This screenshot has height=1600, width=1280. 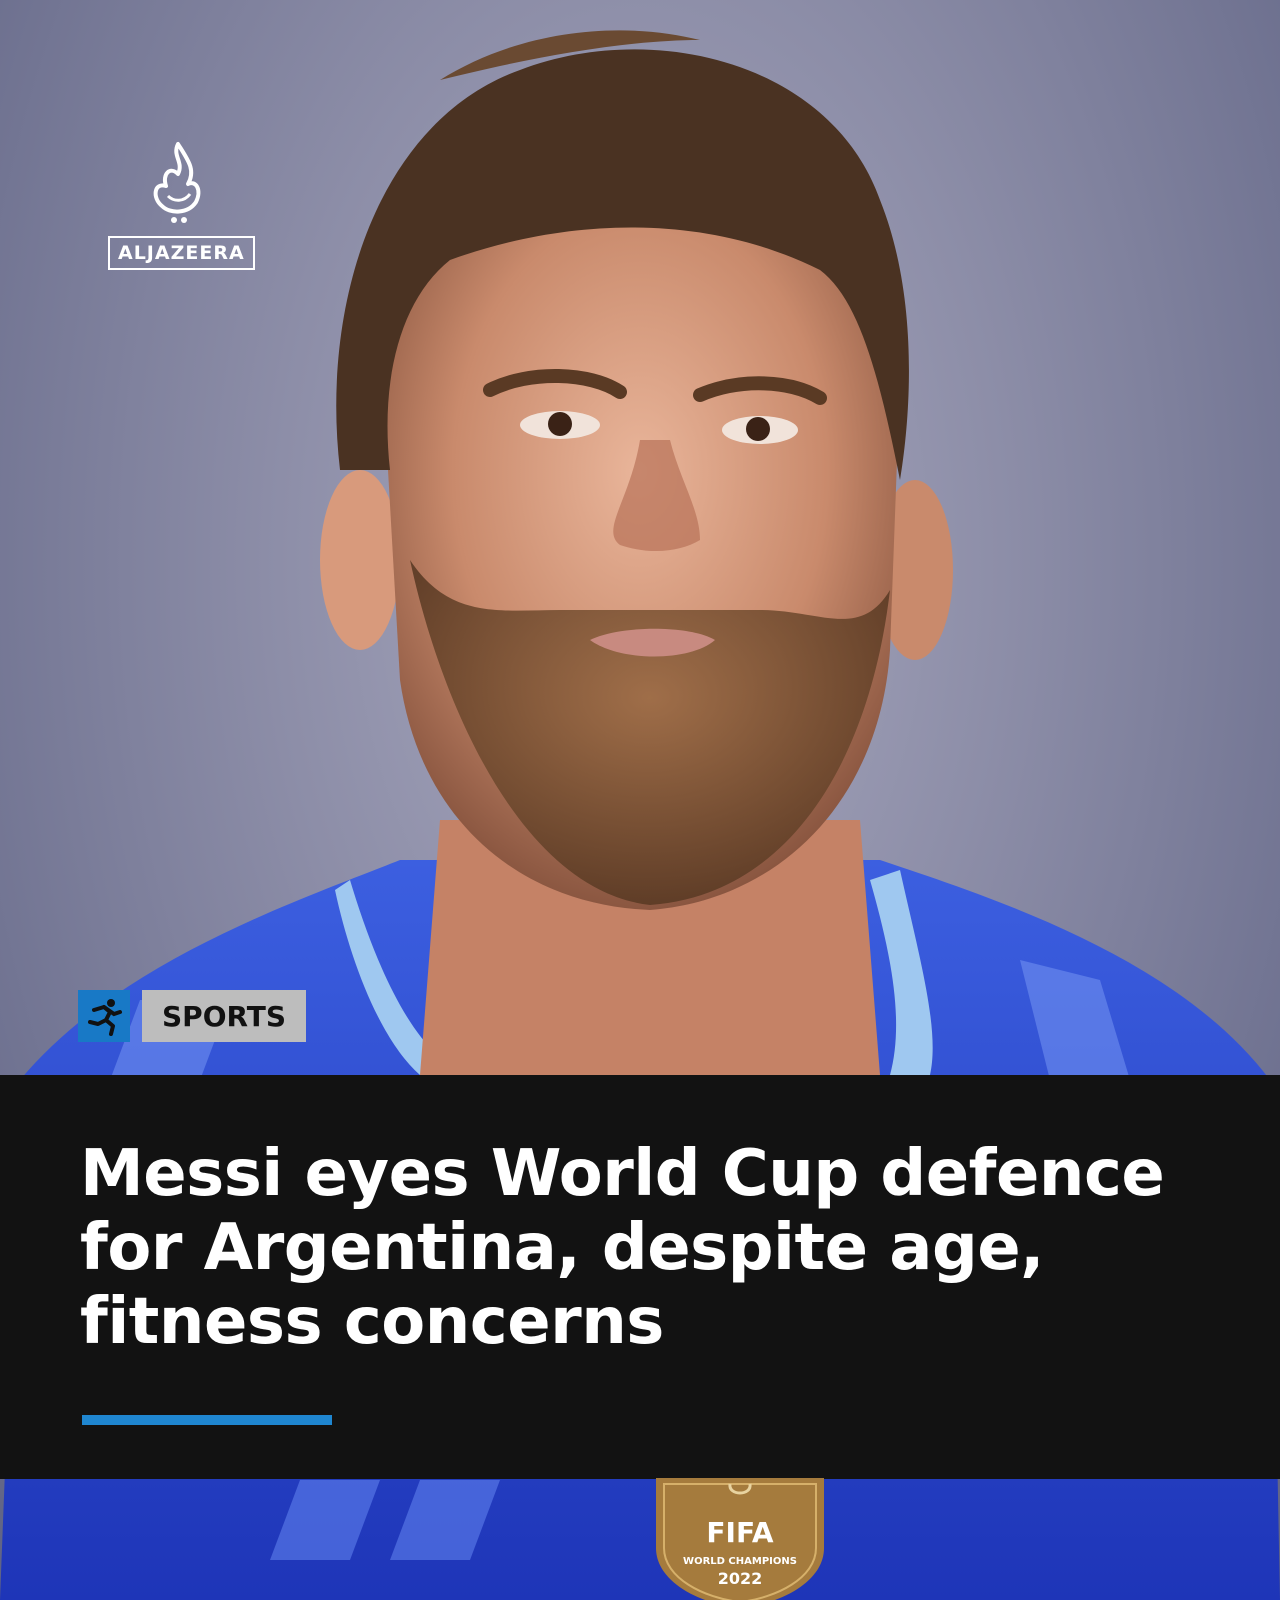 What do you see at coordinates (104, 1016) in the screenshot?
I see `runner-icon` at bounding box center [104, 1016].